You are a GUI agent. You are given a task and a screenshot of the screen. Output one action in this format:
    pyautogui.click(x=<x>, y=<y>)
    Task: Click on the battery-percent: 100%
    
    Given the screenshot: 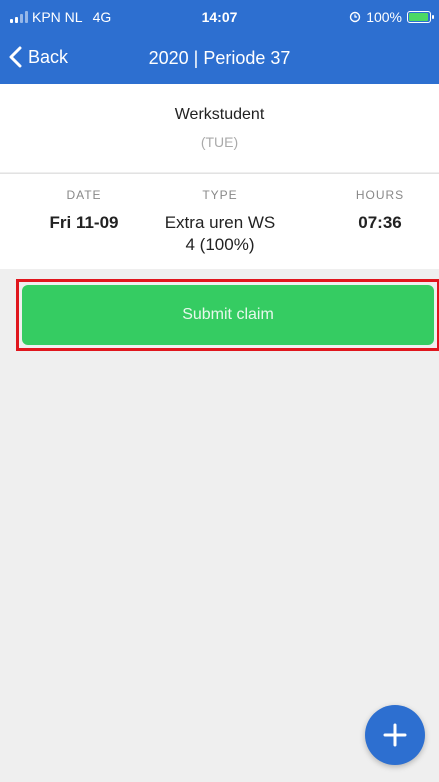 What is the action you would take?
    pyautogui.click(x=384, y=17)
    